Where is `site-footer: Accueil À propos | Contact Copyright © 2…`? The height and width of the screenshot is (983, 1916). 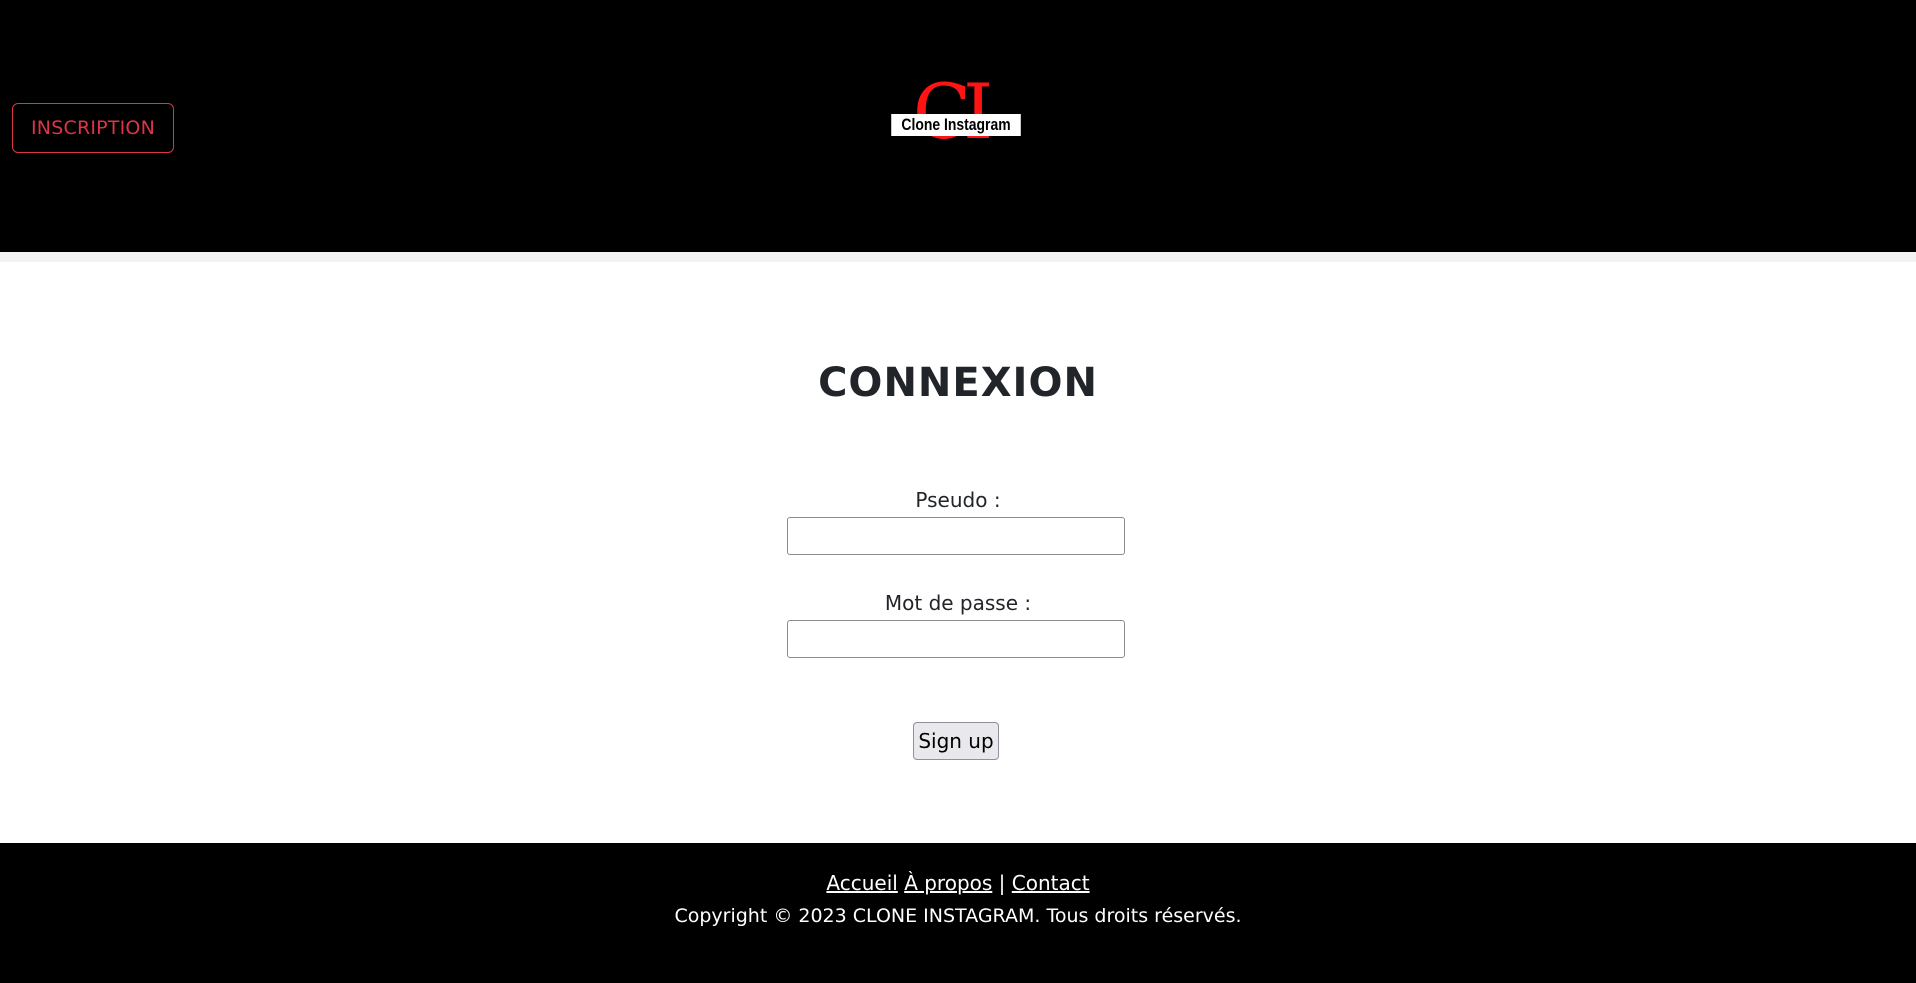
site-footer: Accueil À propos | Contact Copyright © 2… is located at coordinates (958, 913).